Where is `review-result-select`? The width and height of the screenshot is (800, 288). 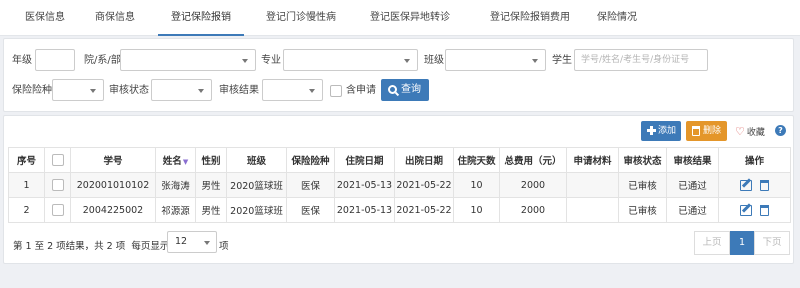 review-result-select is located at coordinates (292, 90).